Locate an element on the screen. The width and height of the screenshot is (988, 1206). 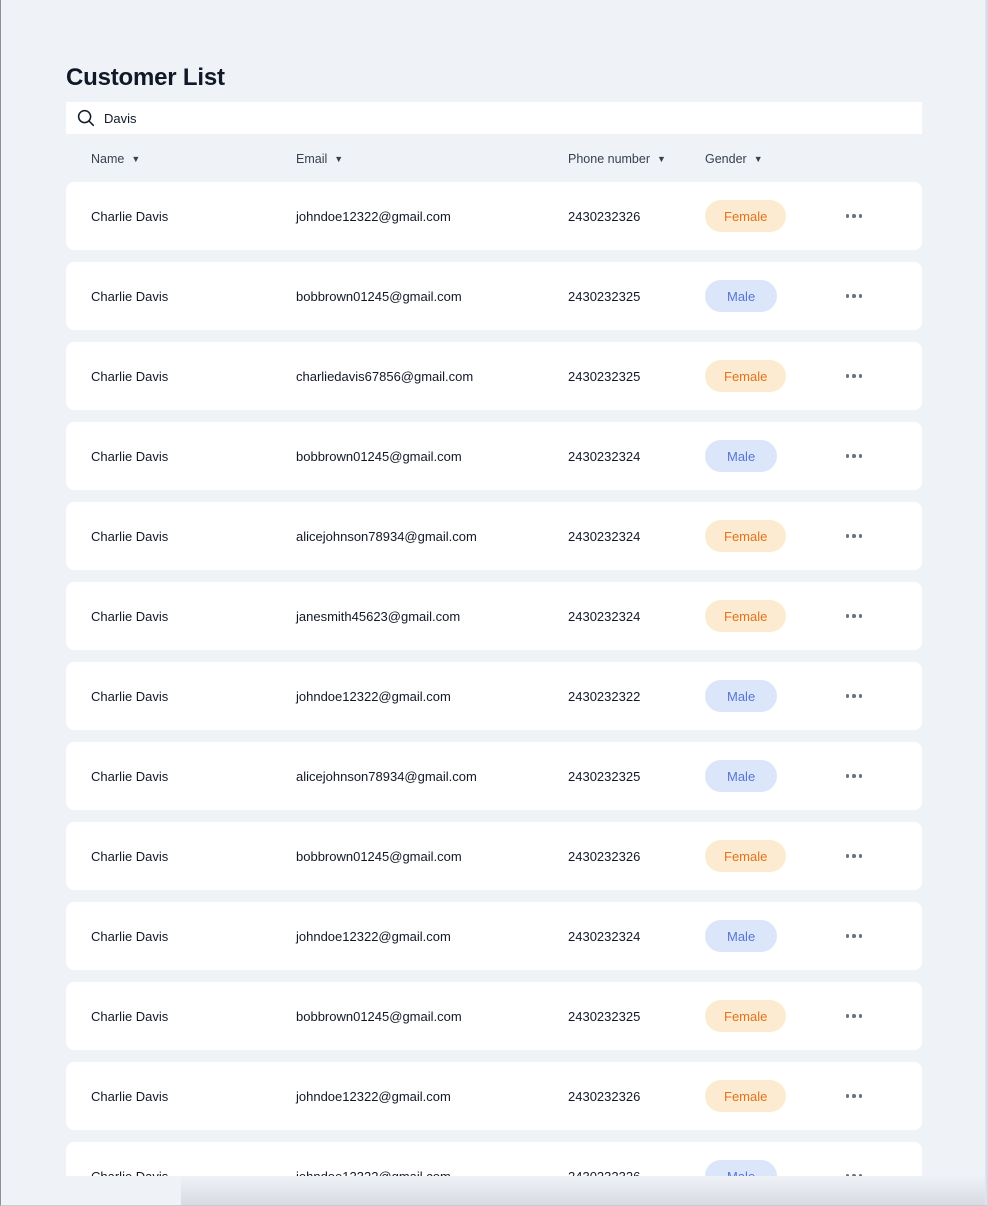
search-bar is located at coordinates (494, 118).